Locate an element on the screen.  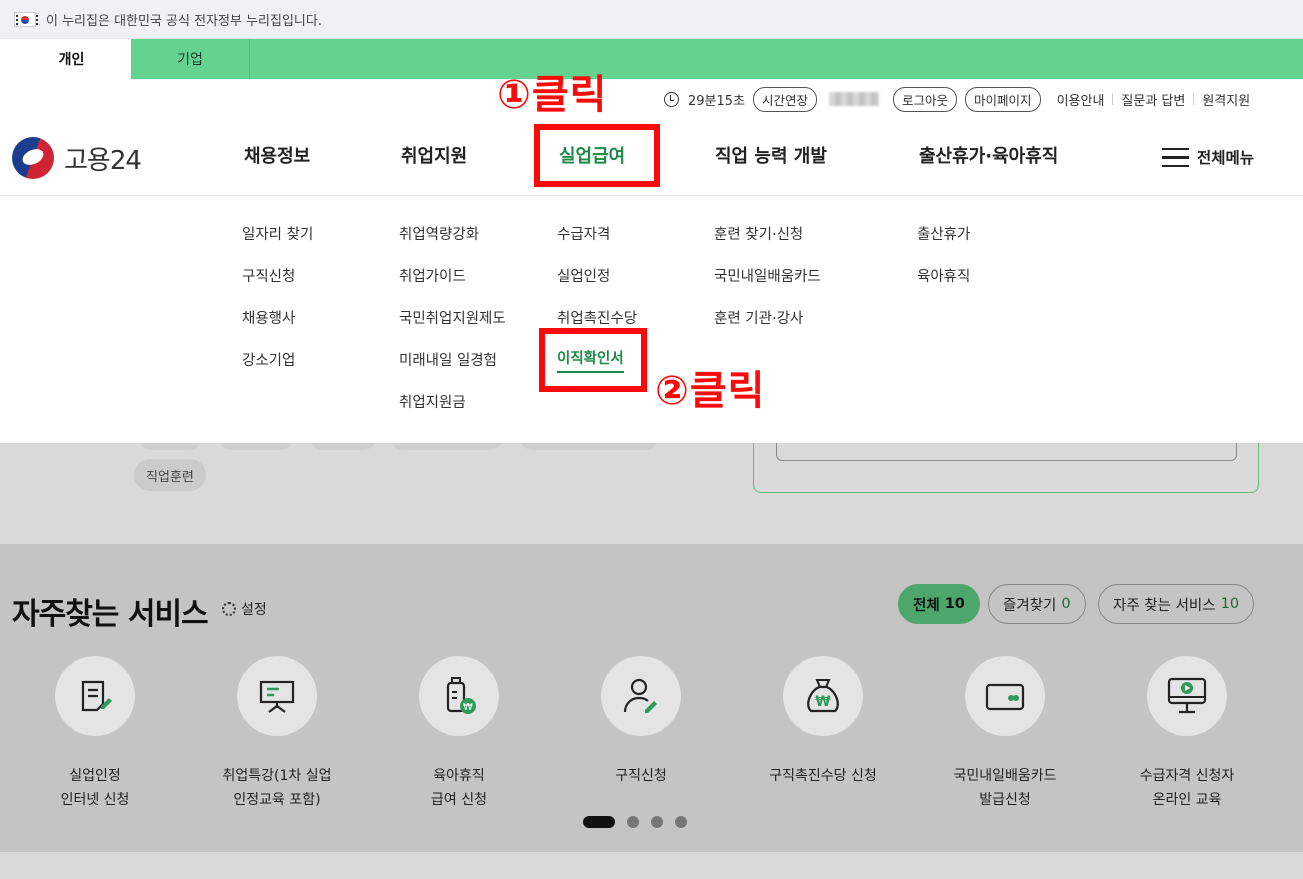
service-item: ₩ 구직촉진수당 신청 is located at coordinates (823, 722).